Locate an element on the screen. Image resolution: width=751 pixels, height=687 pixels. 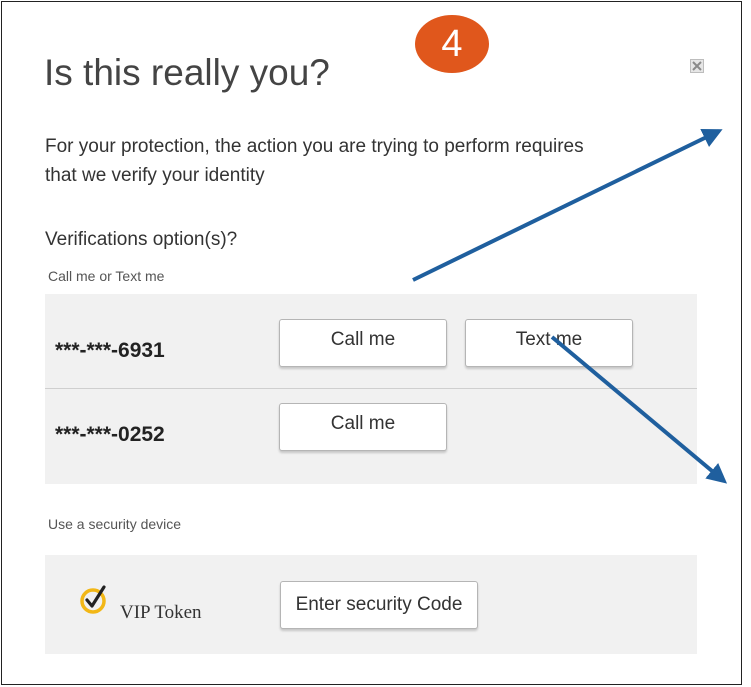
dialog-title: Is this really you? is located at coordinates (187, 72).